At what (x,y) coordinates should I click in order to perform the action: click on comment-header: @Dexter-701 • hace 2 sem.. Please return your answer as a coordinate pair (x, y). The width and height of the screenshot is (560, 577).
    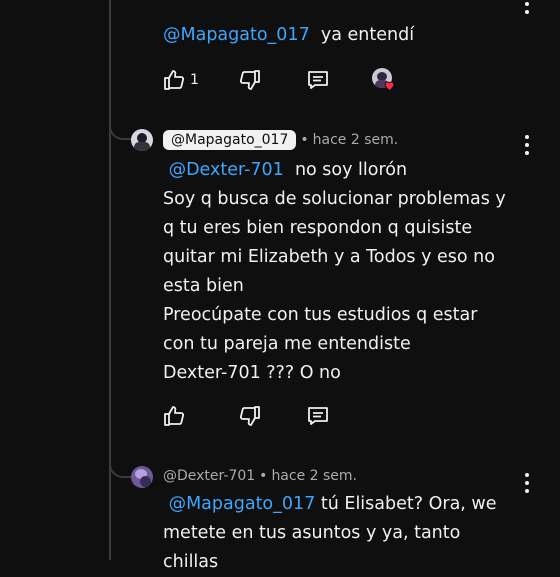
    Looking at the image, I should click on (260, 476).